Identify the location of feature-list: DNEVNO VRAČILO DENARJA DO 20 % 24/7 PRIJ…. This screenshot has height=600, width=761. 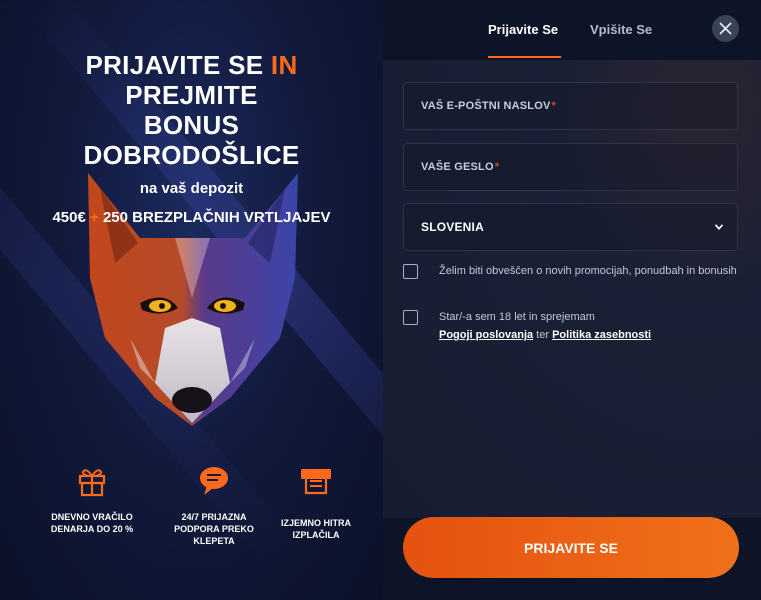
(200, 519).